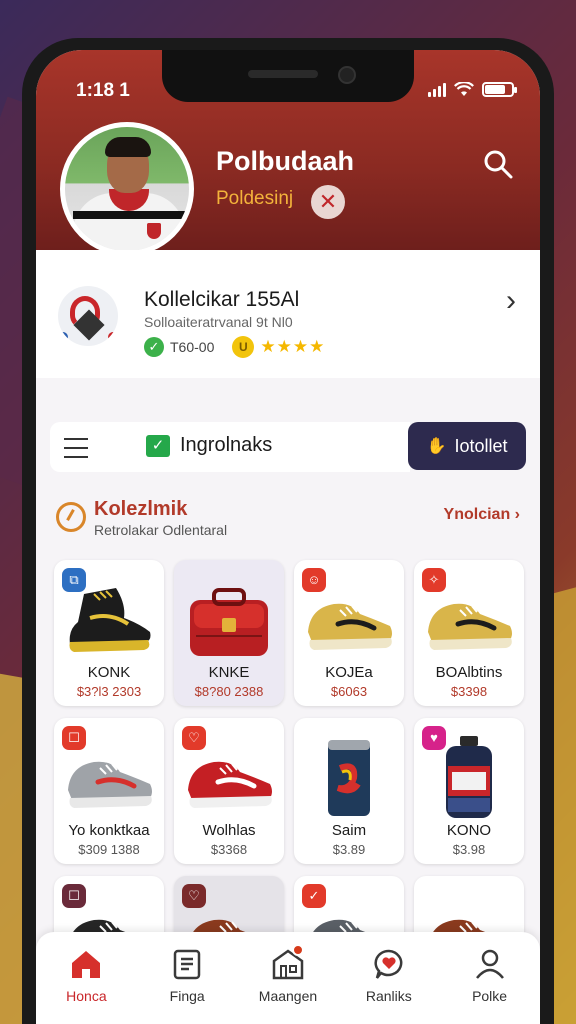 This screenshot has width=576, height=1024. What do you see at coordinates (127, 189) in the screenshot?
I see `avatar` at bounding box center [127, 189].